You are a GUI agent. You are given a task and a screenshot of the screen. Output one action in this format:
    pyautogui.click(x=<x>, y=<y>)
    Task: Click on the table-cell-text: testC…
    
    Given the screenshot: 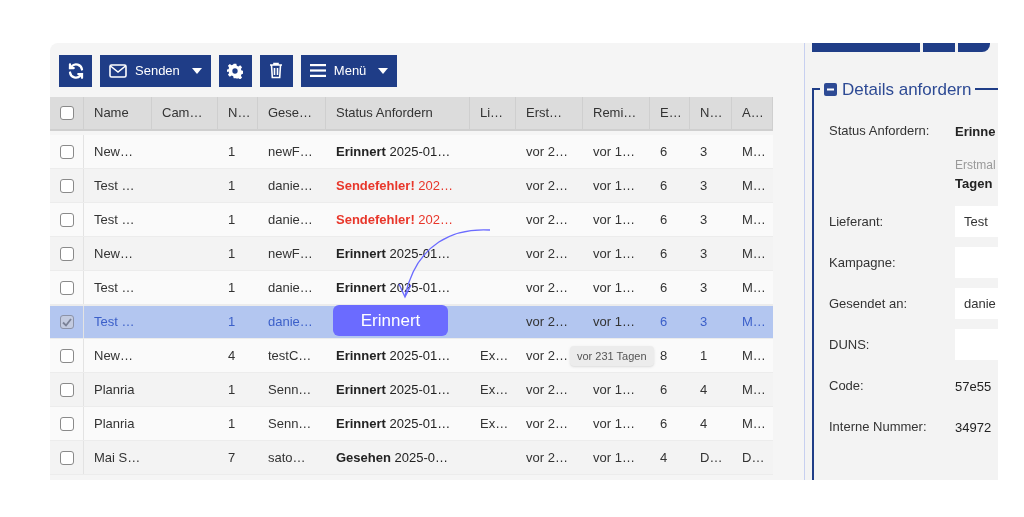 What is the action you would take?
    pyautogui.click(x=290, y=355)
    